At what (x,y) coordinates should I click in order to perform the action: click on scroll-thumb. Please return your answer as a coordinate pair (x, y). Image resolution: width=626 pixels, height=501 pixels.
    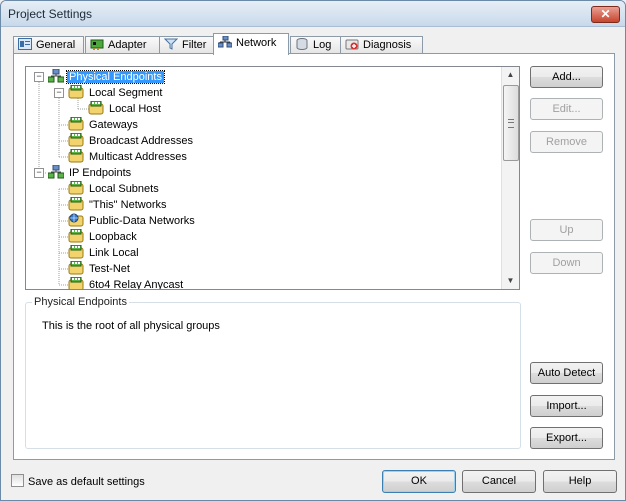
    Looking at the image, I should click on (511, 123).